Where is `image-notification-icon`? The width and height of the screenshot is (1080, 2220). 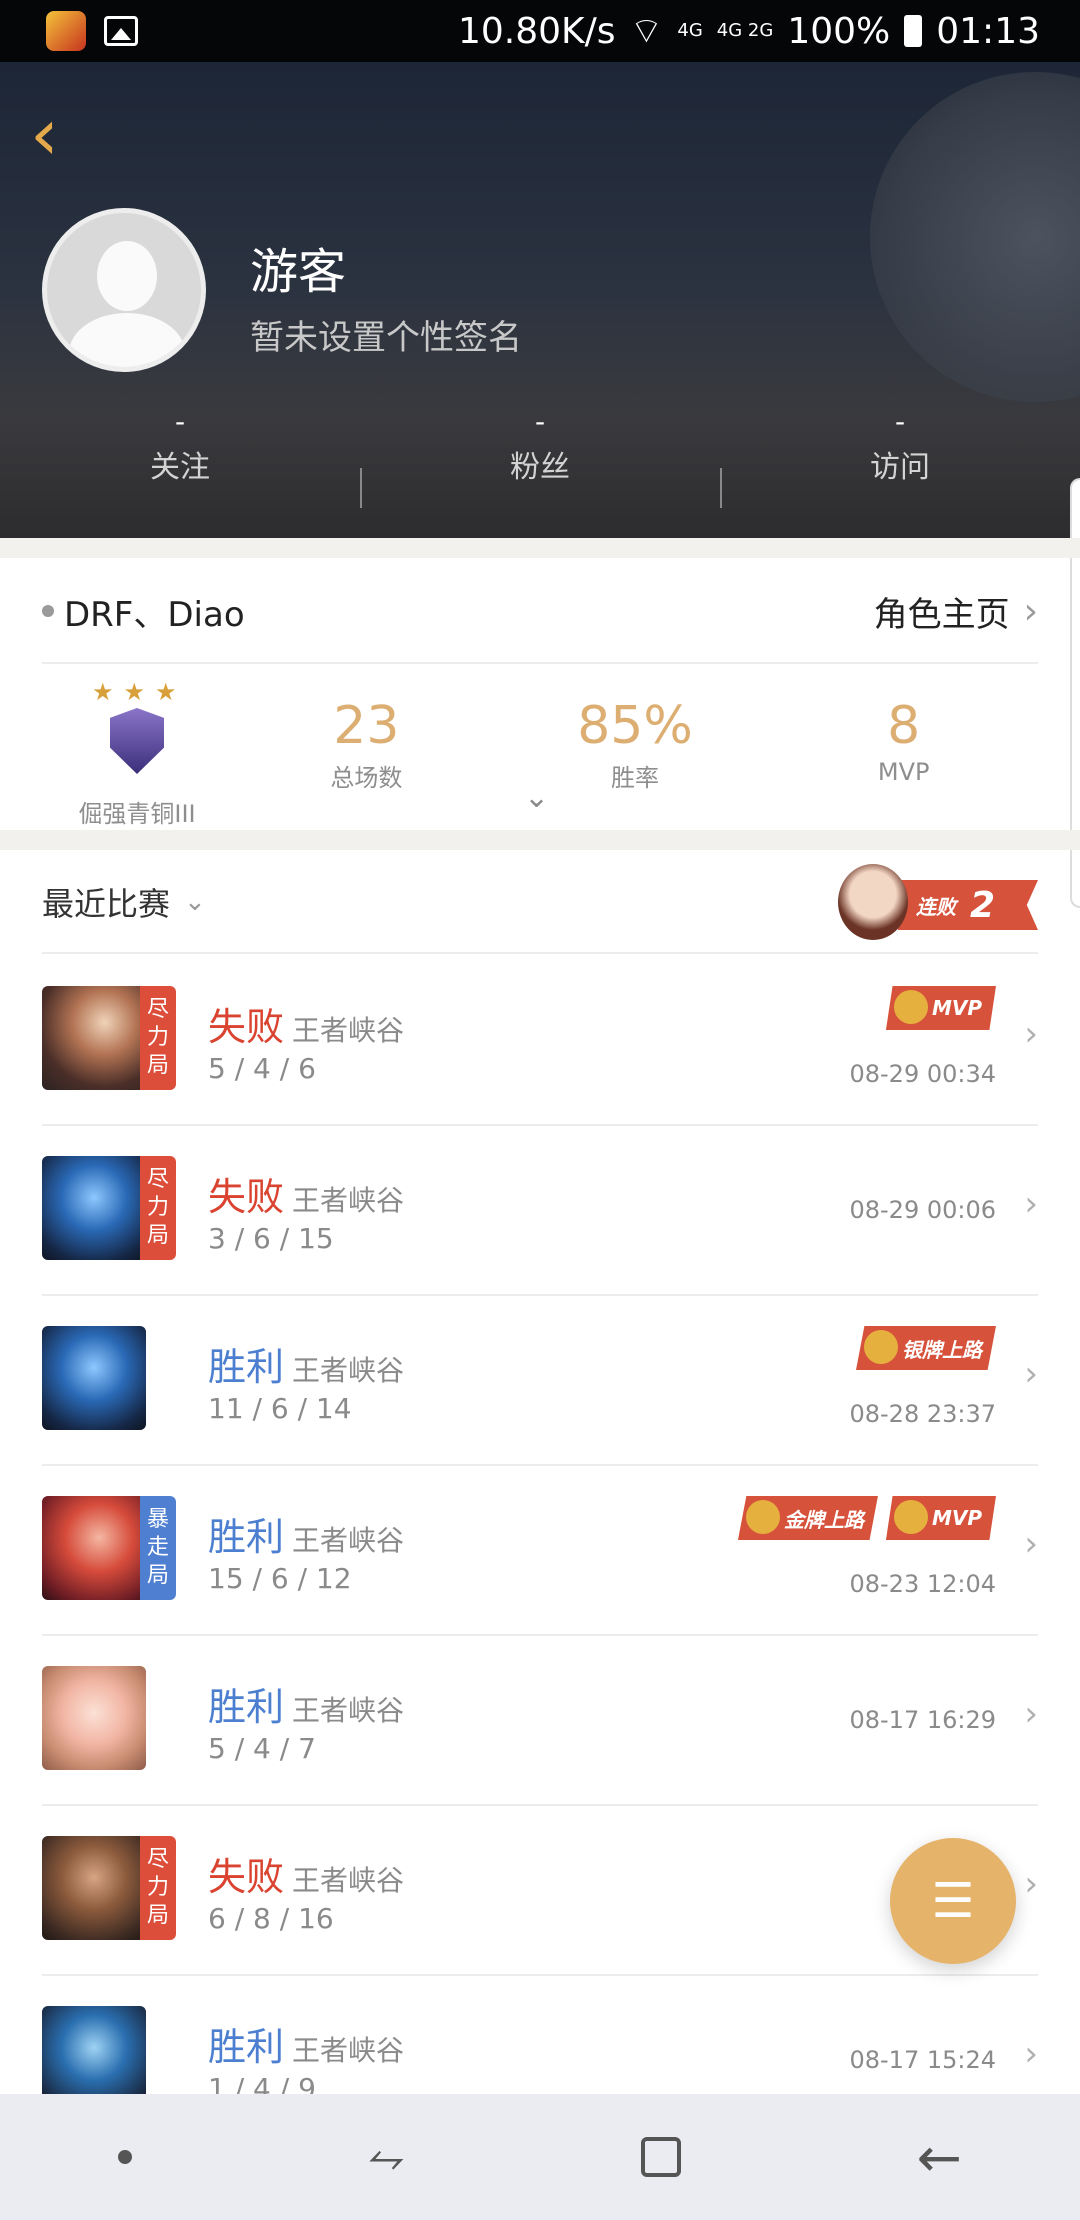 image-notification-icon is located at coordinates (121, 31).